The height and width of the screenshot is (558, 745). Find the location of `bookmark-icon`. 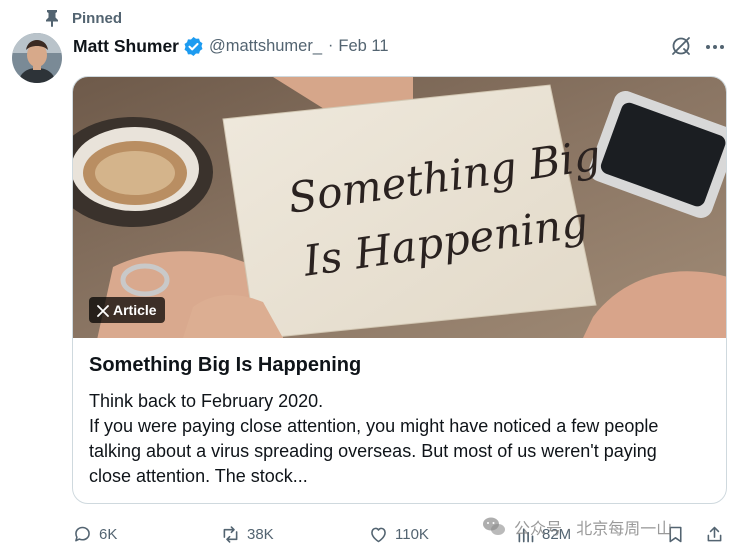

bookmark-icon is located at coordinates (675, 534).